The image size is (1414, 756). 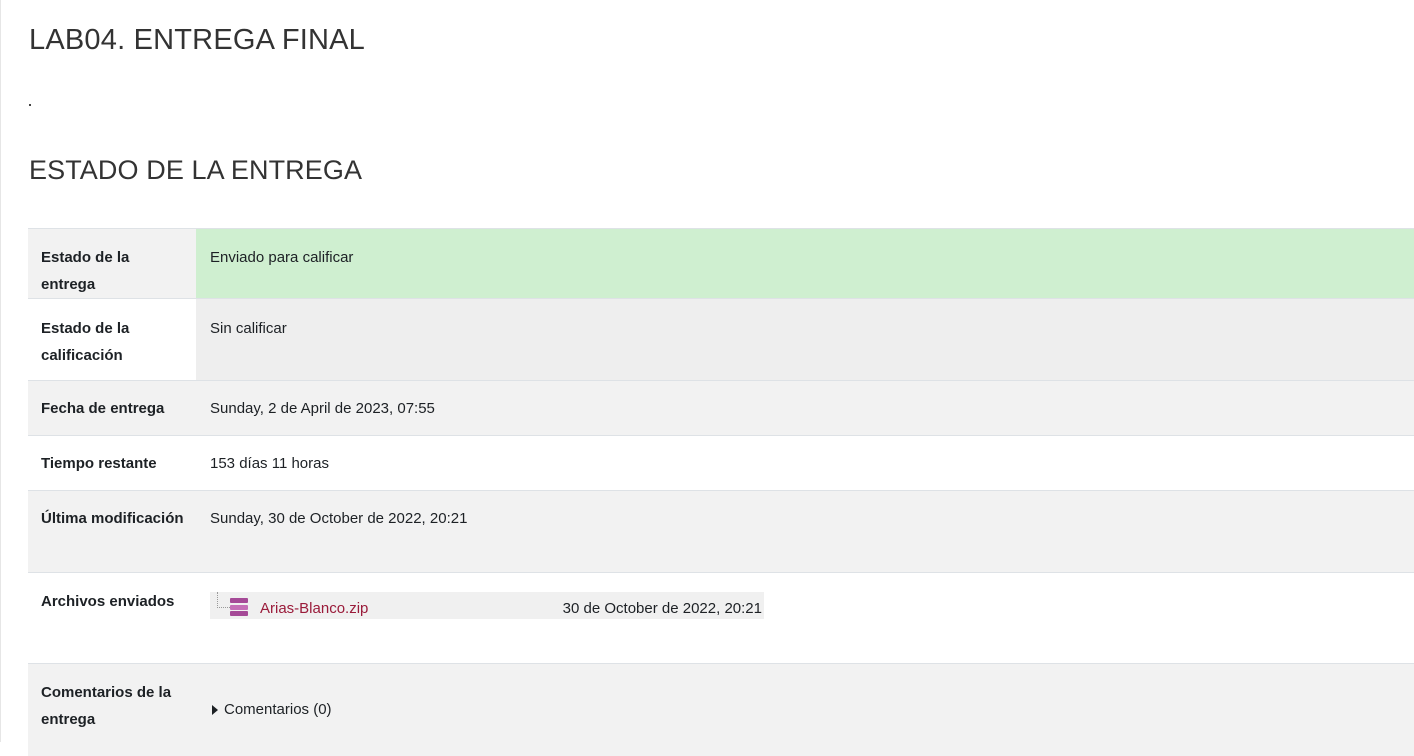 What do you see at coordinates (215, 709) in the screenshot?
I see `caret-right-icon` at bounding box center [215, 709].